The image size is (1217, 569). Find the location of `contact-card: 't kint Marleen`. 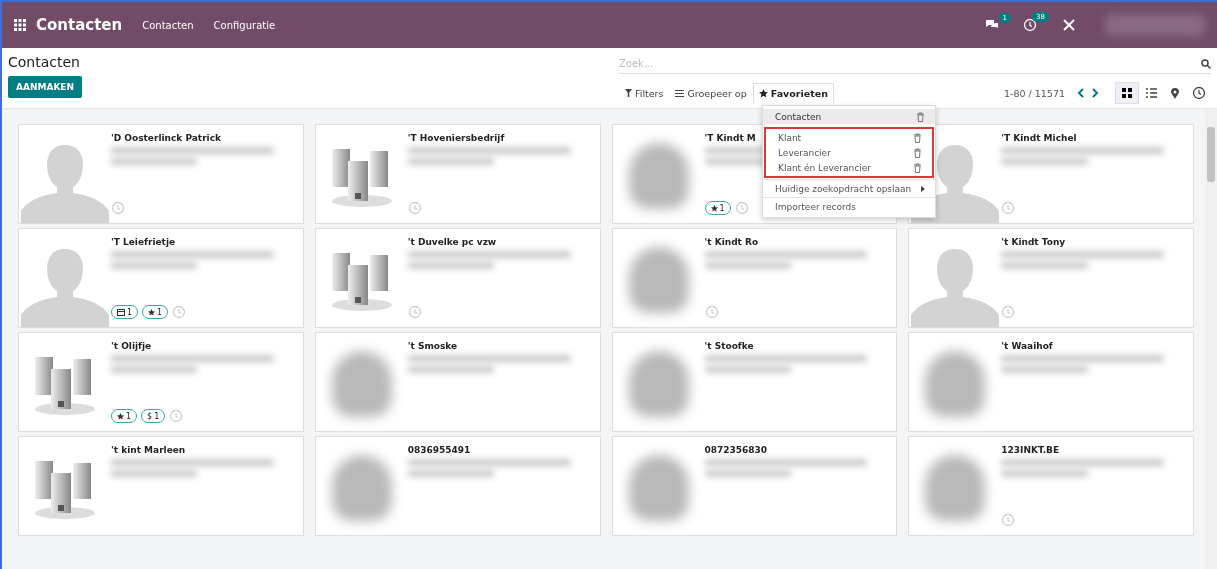

contact-card: 't kint Marleen is located at coordinates (161, 486).